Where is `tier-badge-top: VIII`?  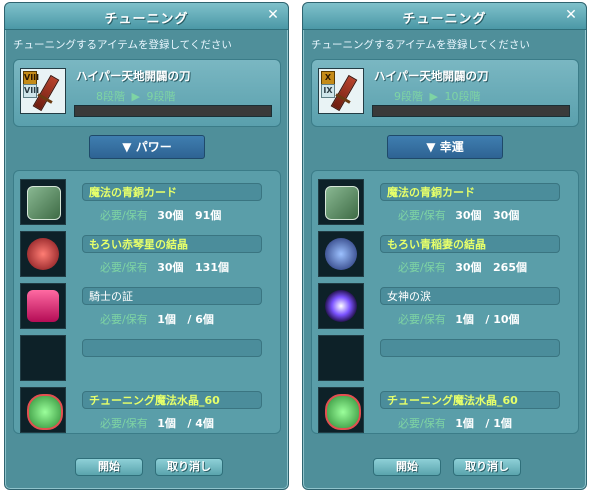 tier-badge-top: VIII is located at coordinates (31, 78).